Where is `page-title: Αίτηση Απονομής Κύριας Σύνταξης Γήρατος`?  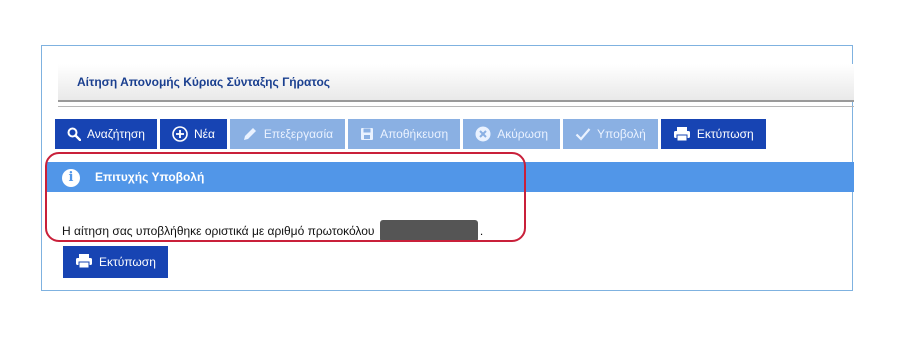 page-title: Αίτηση Απονομής Κύριας Σύνταξης Γήρατος is located at coordinates (204, 82).